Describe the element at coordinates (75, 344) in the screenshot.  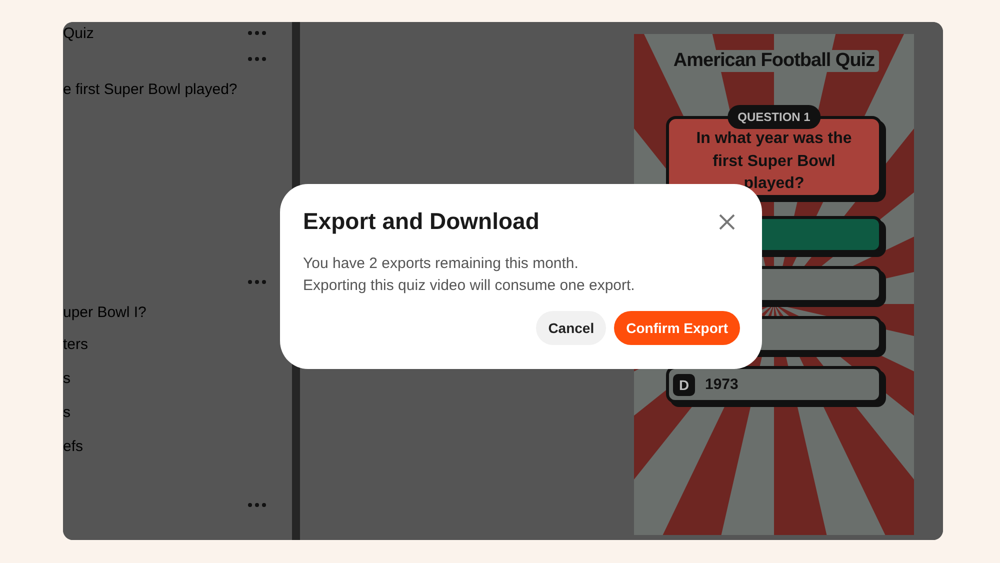
I see `answer-text: ters` at that location.